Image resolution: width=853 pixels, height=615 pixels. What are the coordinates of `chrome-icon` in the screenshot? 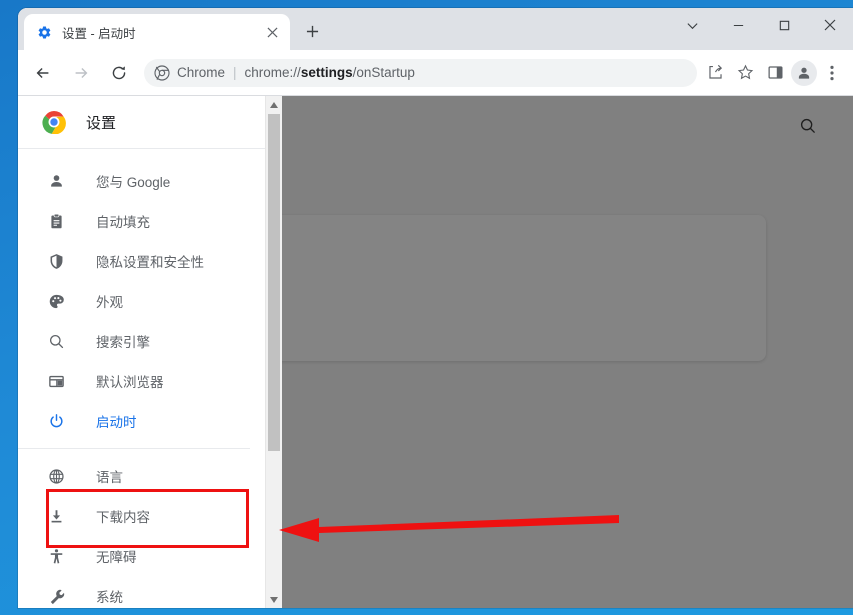 It's located at (162, 72).